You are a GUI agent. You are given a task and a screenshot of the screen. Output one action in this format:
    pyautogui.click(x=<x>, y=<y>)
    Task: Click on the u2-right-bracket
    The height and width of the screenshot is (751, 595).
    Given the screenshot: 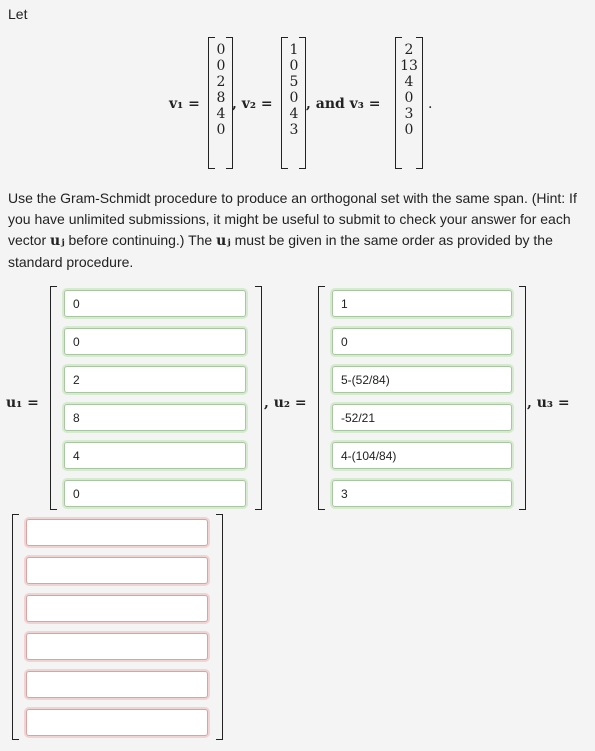 What is the action you would take?
    pyautogui.click(x=522, y=398)
    